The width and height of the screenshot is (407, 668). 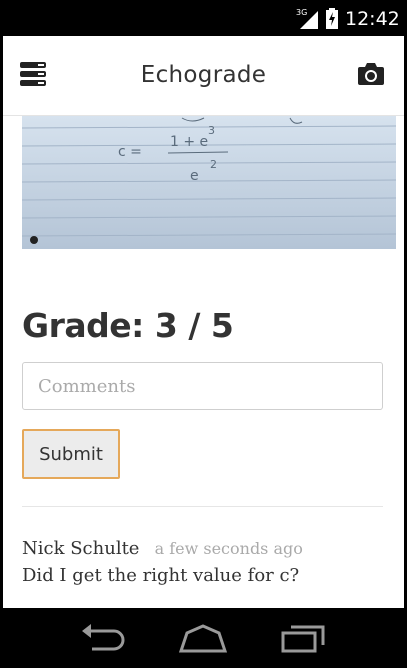 I want to click on divider, so click(x=202, y=506).